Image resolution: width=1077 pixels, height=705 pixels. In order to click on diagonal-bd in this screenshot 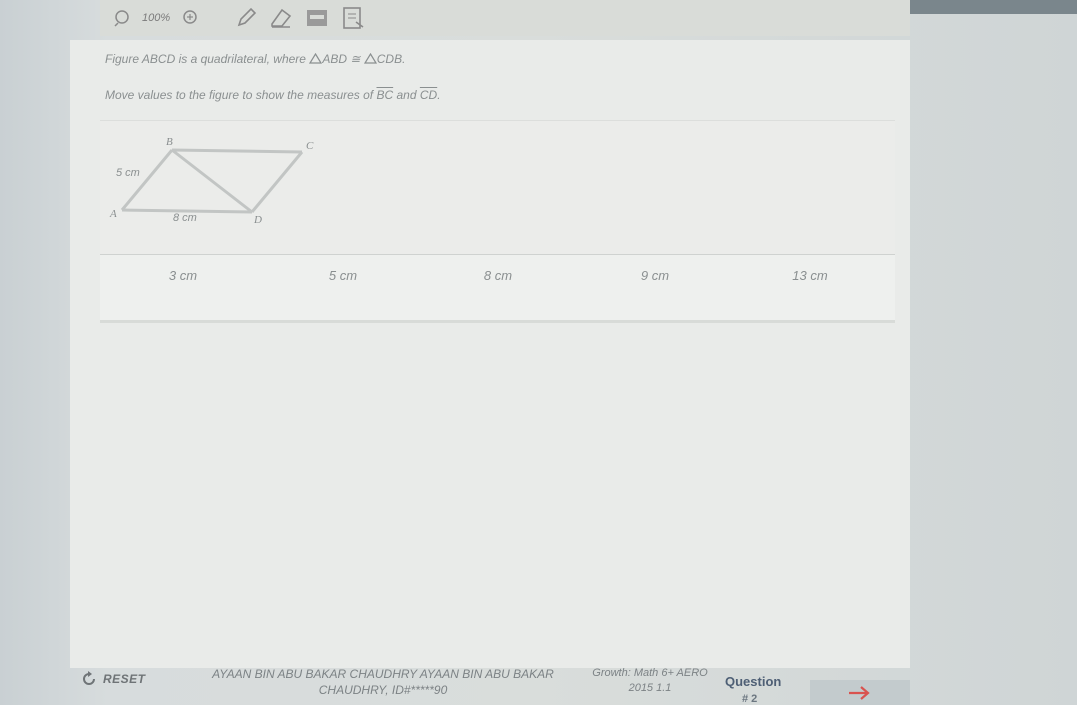, I will do `click(212, 181)`.